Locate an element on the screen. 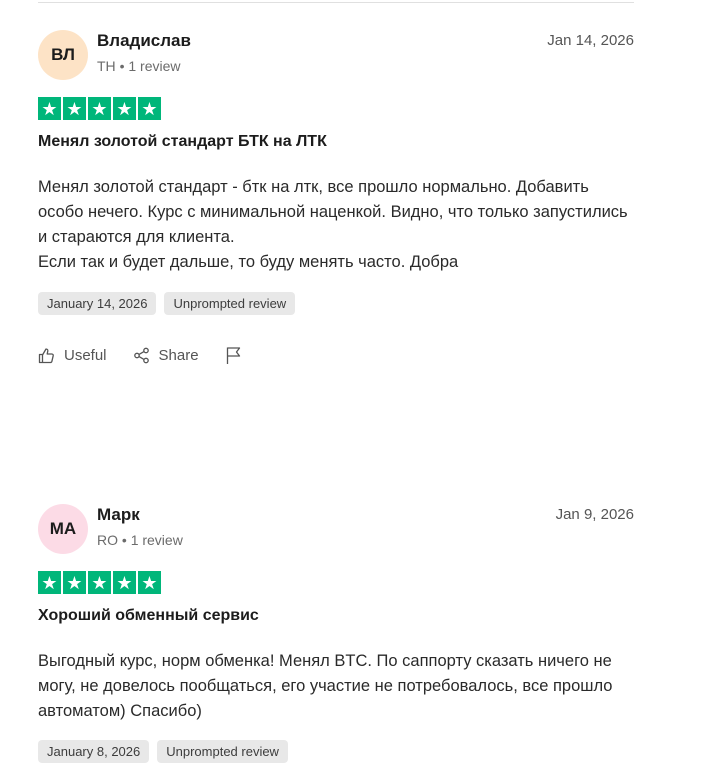 This screenshot has height=770, width=716. avatar: ВЛ is located at coordinates (63, 55).